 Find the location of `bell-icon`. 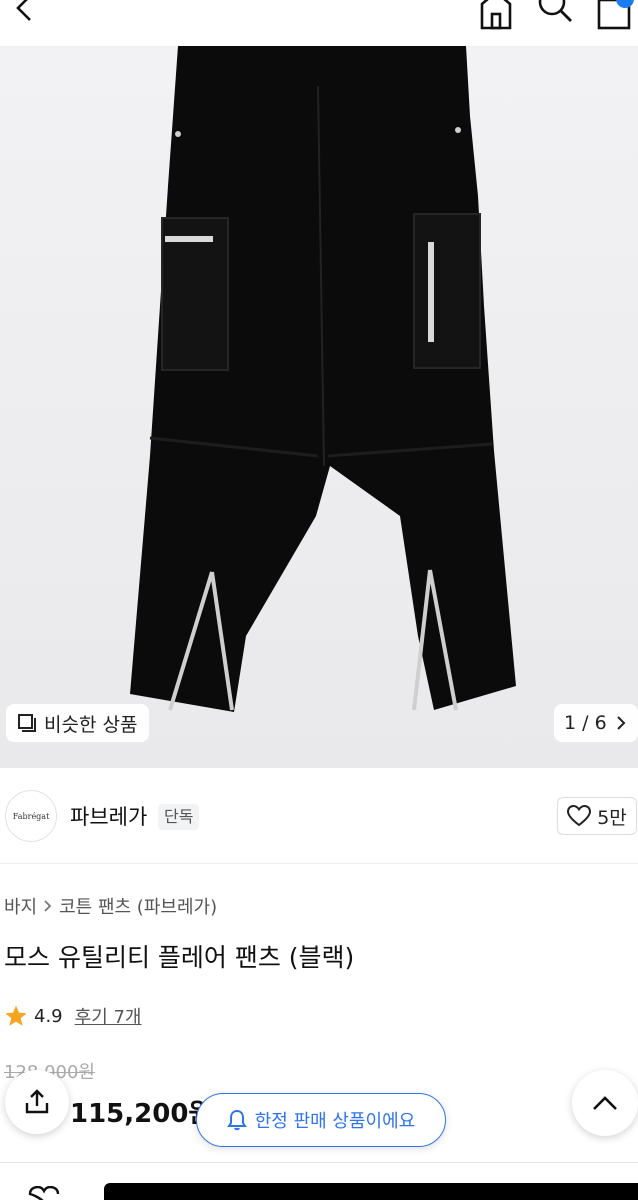

bell-icon is located at coordinates (236, 1120).